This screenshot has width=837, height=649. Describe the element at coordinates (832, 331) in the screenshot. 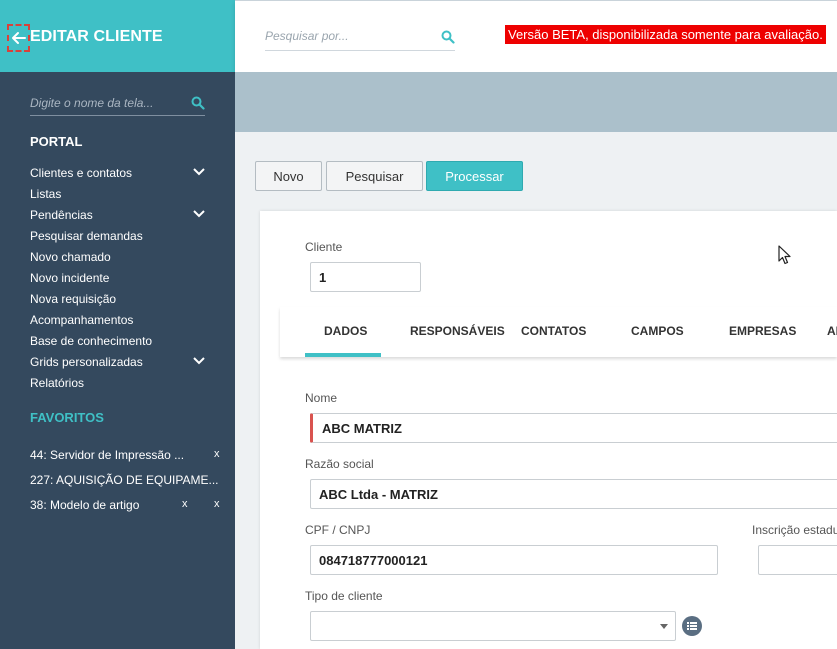

I see `tab-more: AI` at that location.